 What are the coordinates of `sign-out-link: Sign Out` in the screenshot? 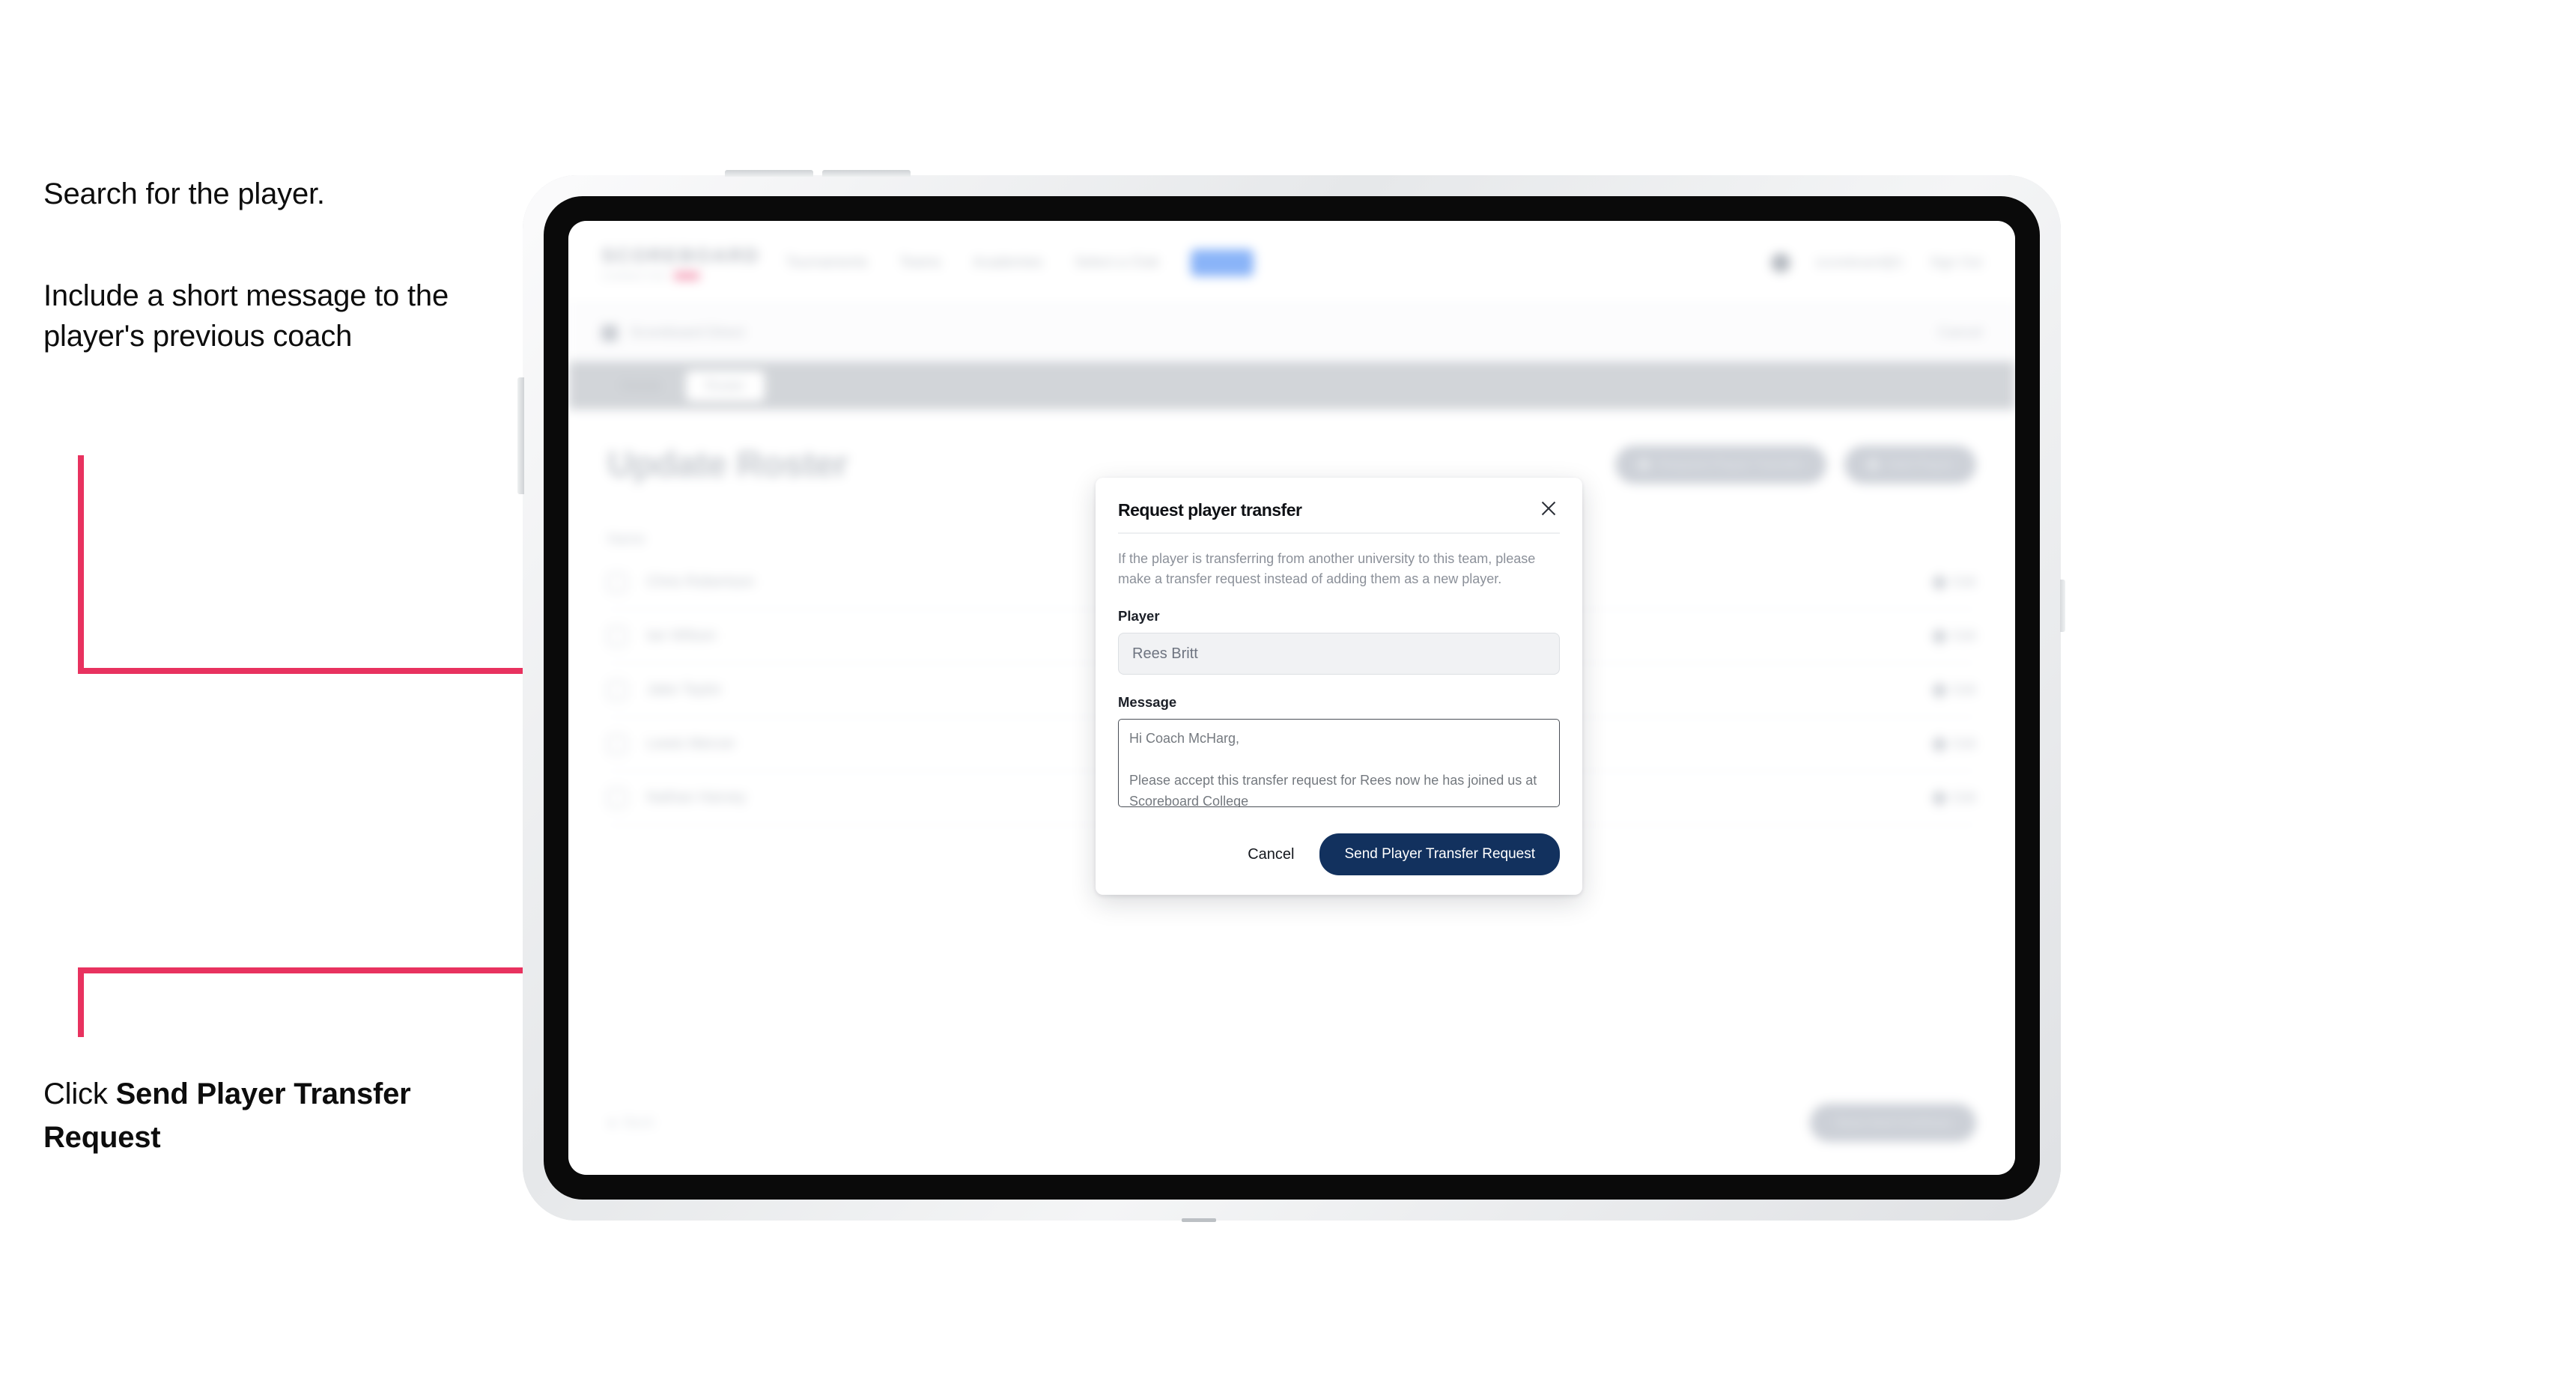 It's located at (1956, 262).